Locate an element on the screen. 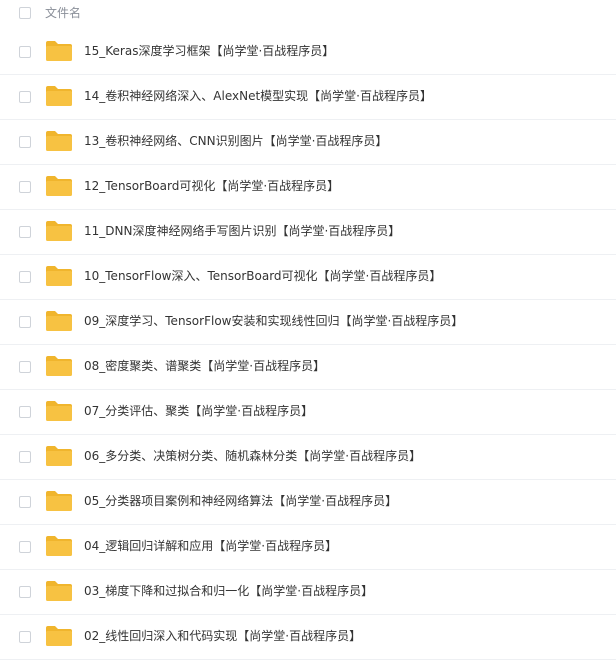 The height and width of the screenshot is (660, 616). file-row: 13_卷积神经网络、CNN识别图片【尚学堂·百战程序员】 is located at coordinates (308, 142).